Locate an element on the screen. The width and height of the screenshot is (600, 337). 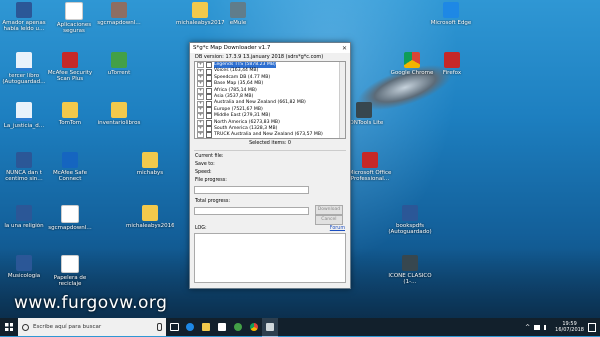
taskbar-app-store is located at coordinates (222, 327).